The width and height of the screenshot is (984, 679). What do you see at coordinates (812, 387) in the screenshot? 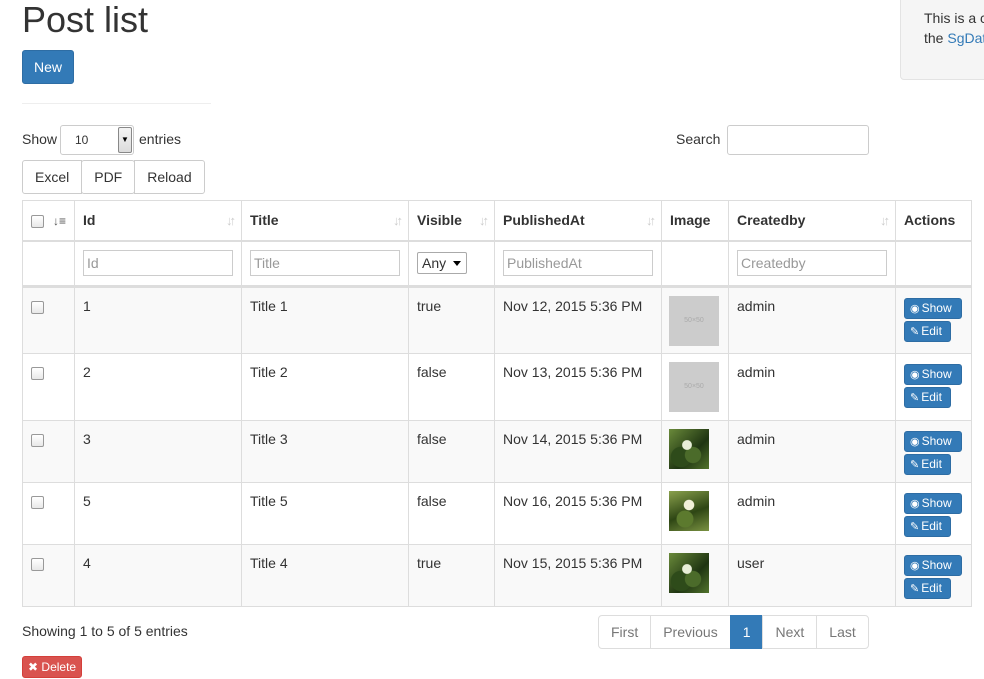
I see `createdby-cell: admin` at bounding box center [812, 387].